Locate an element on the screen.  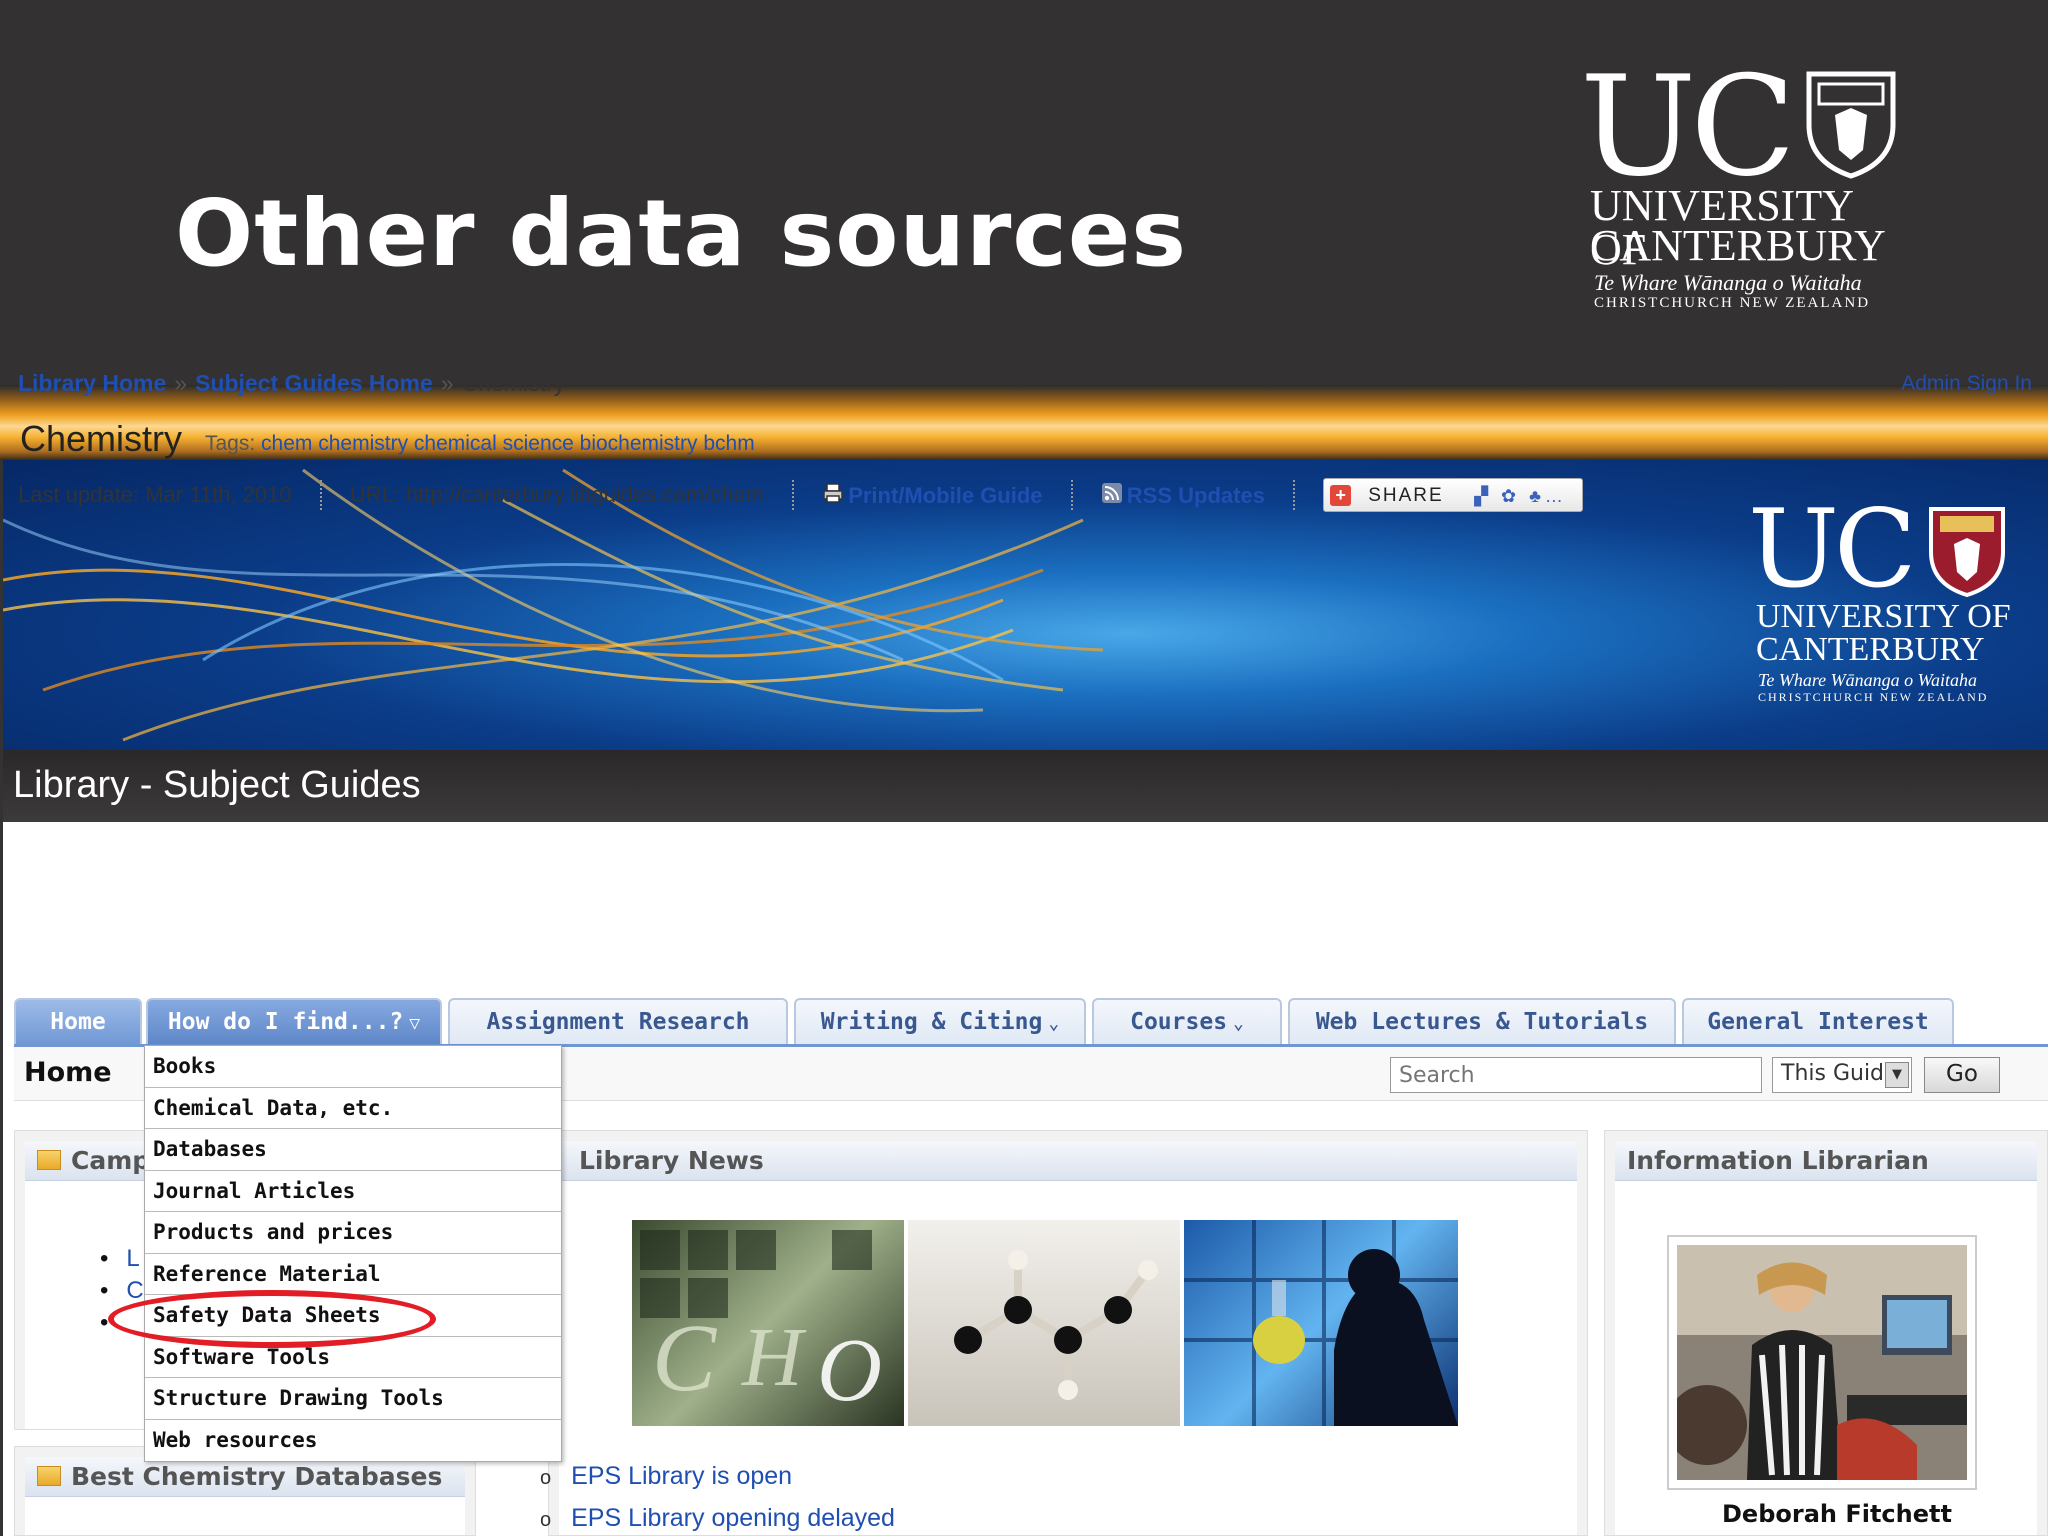
librarian-photo-graphic is located at coordinates (1817, 1362).